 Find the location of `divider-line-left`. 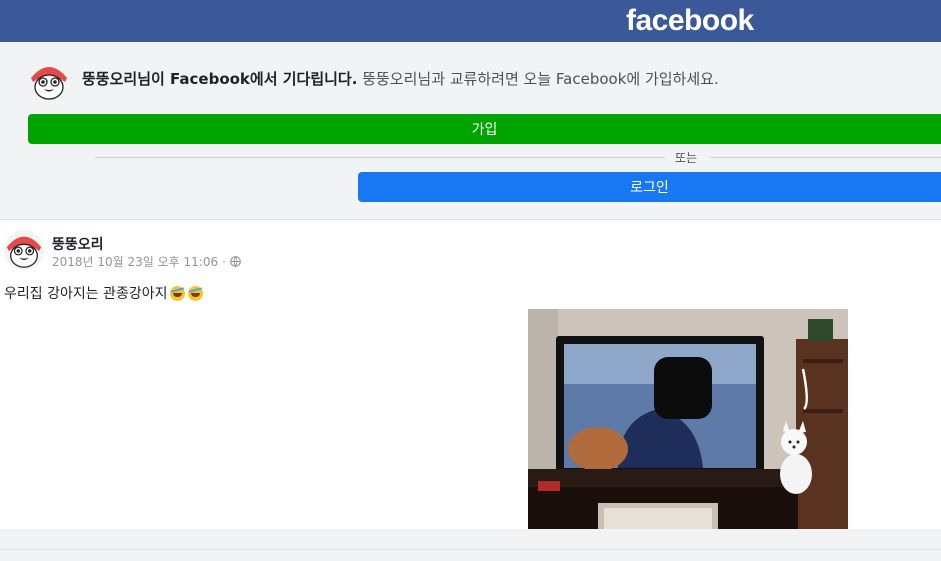

divider-line-left is located at coordinates (380, 157).